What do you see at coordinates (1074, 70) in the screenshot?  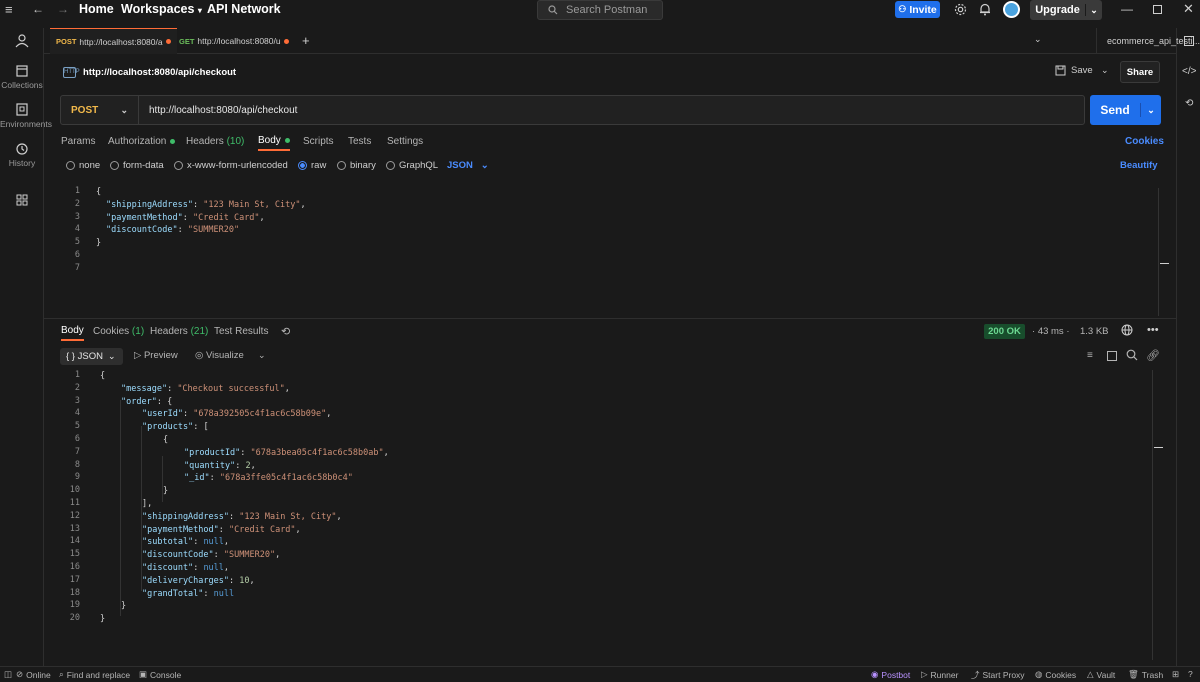 I see `save-button: Save` at bounding box center [1074, 70].